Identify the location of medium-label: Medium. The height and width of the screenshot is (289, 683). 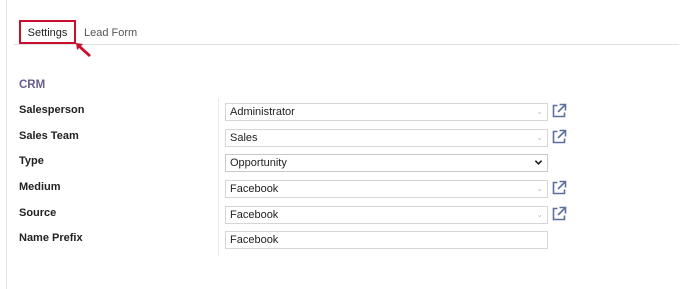
(40, 187).